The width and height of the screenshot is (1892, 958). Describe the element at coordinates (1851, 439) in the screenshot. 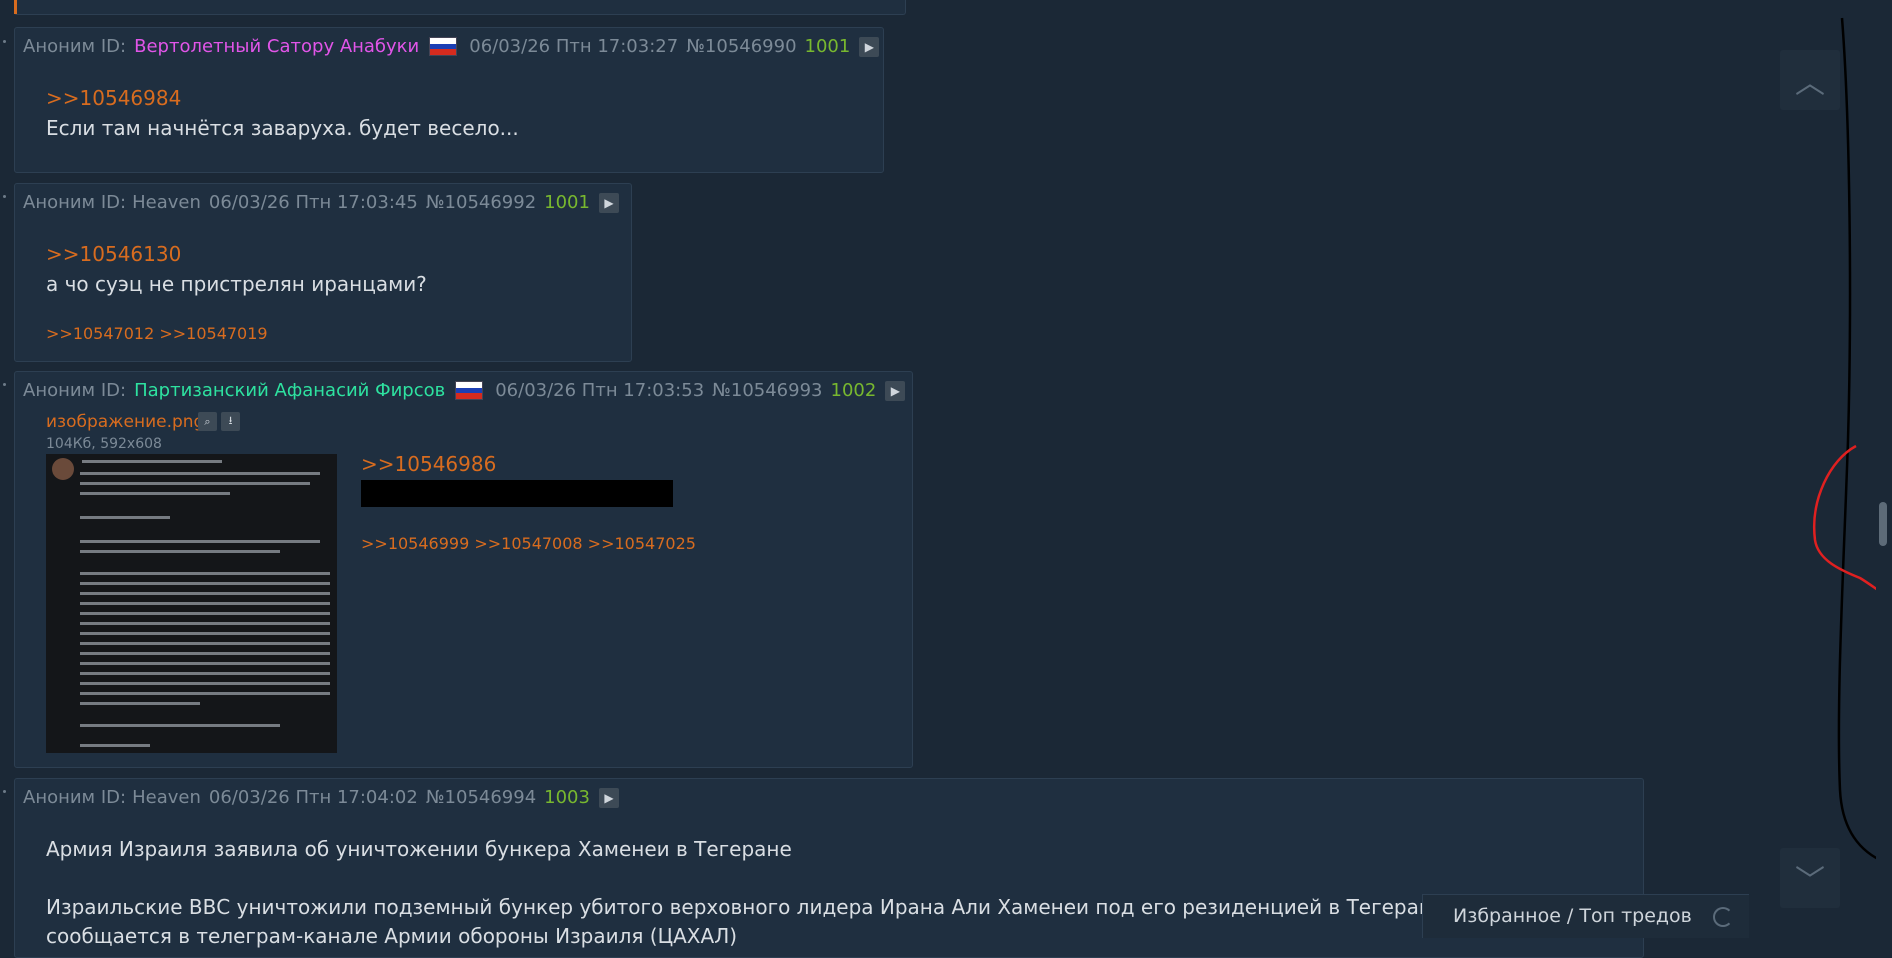

I see `freehand-annotation` at that location.